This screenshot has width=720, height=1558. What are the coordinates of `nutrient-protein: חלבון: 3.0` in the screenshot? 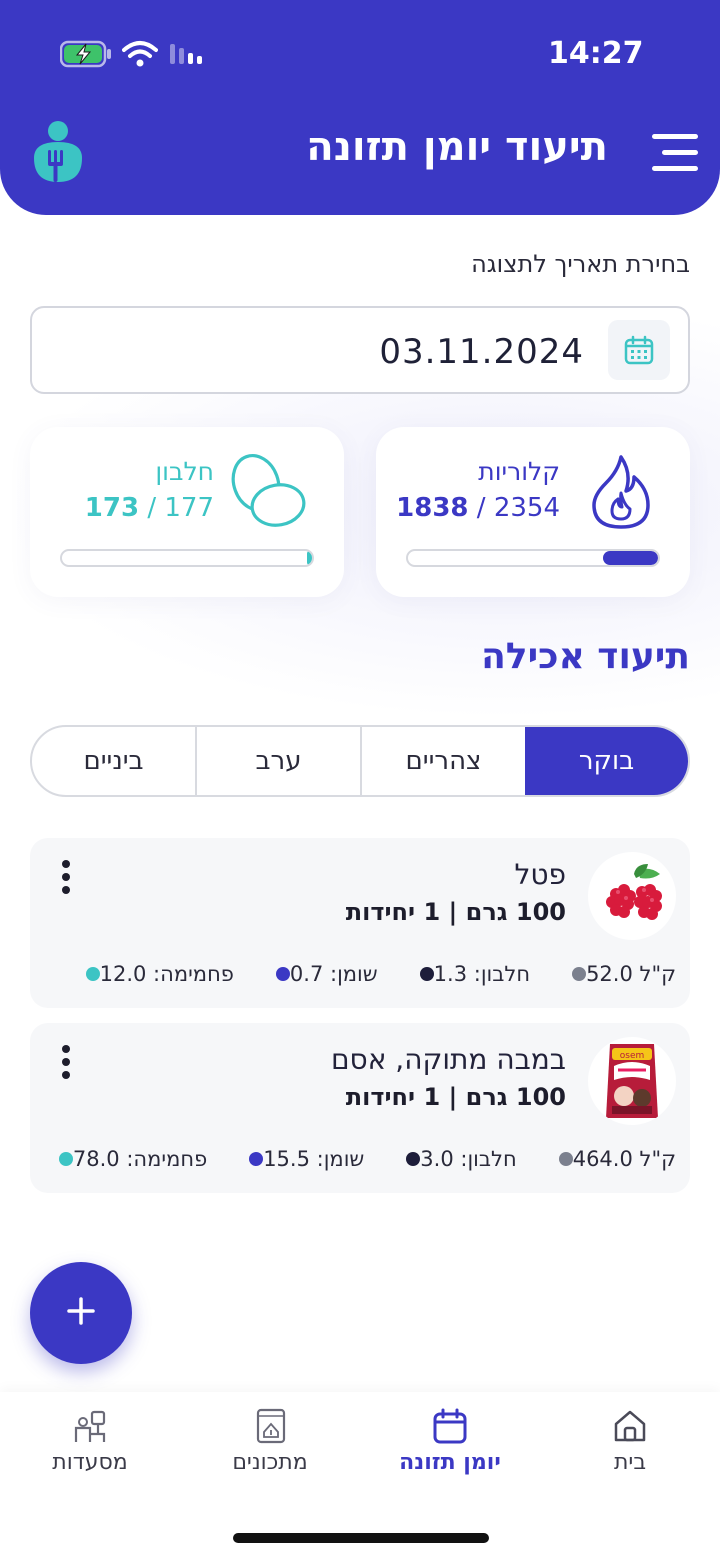 It's located at (455, 1159).